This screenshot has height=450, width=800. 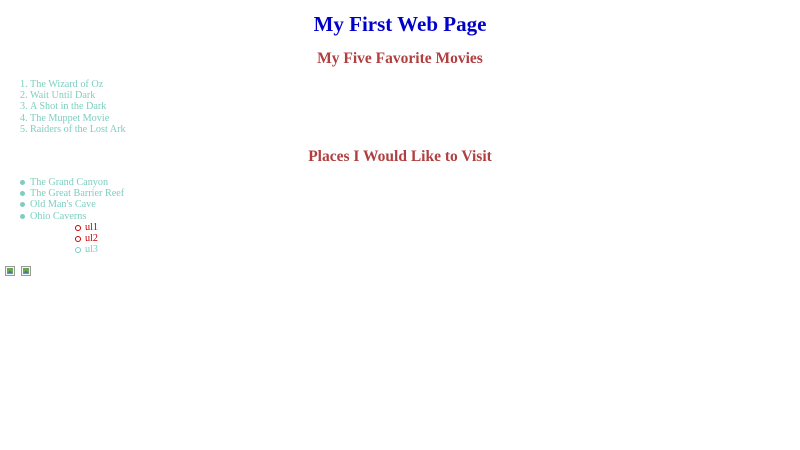 What do you see at coordinates (400, 24) in the screenshot?
I see `page-title: My First Web Page` at bounding box center [400, 24].